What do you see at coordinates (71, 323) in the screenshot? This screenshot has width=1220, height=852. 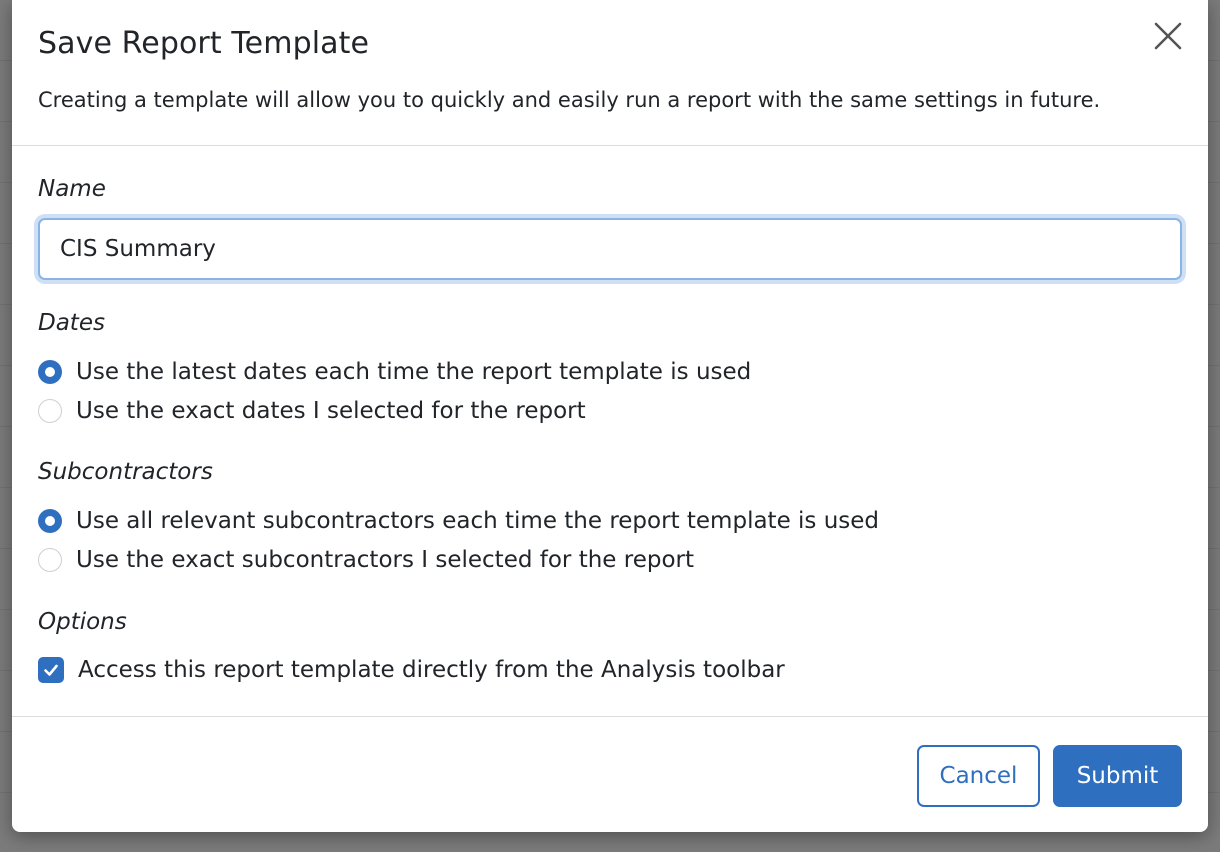 I see `dates-label: Dates` at bounding box center [71, 323].